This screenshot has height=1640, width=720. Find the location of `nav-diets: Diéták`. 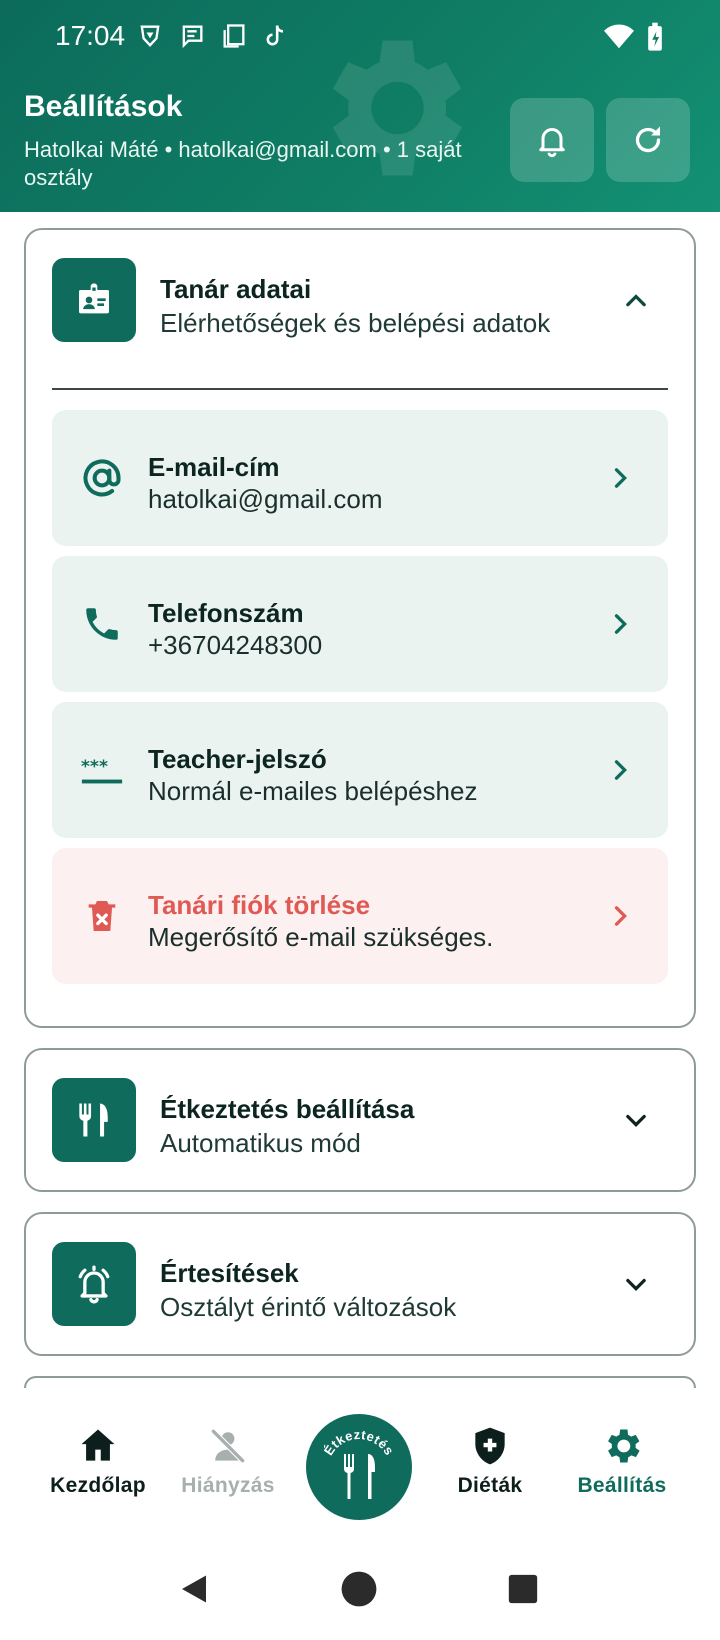

nav-diets: Diéták is located at coordinates (490, 1461).